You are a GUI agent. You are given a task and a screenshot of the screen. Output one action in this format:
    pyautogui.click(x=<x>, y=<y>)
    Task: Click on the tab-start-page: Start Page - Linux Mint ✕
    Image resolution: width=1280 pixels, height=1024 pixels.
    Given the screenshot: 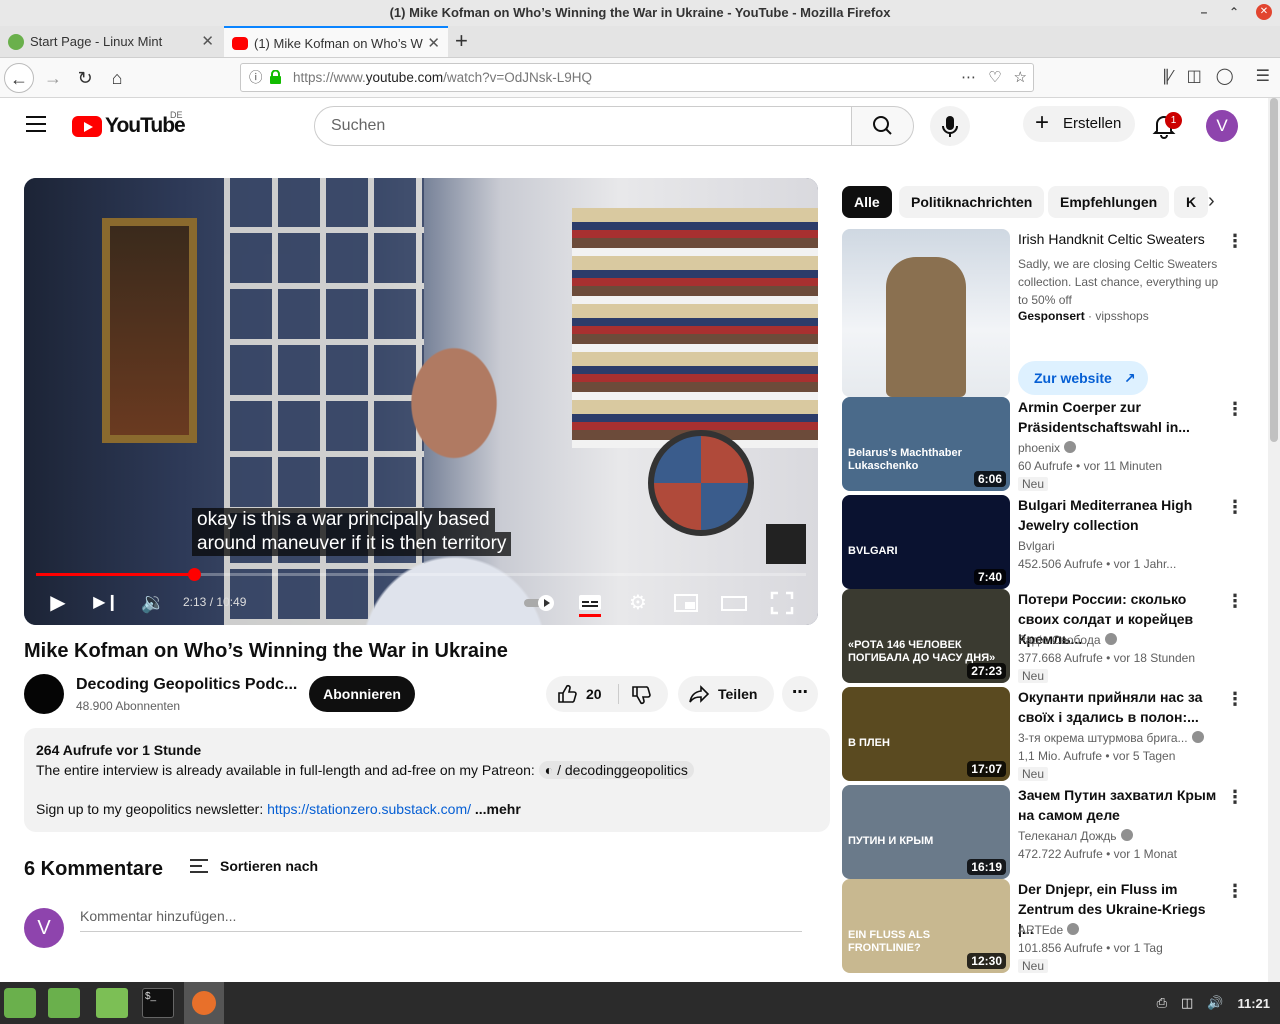 What is the action you would take?
    pyautogui.click(x=111, y=41)
    